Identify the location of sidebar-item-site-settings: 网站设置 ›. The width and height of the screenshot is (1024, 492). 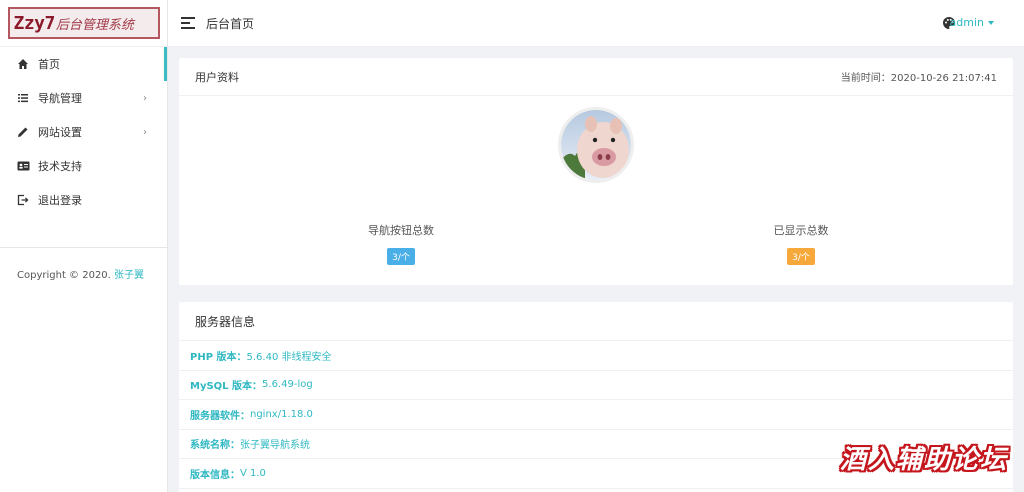
(83, 132).